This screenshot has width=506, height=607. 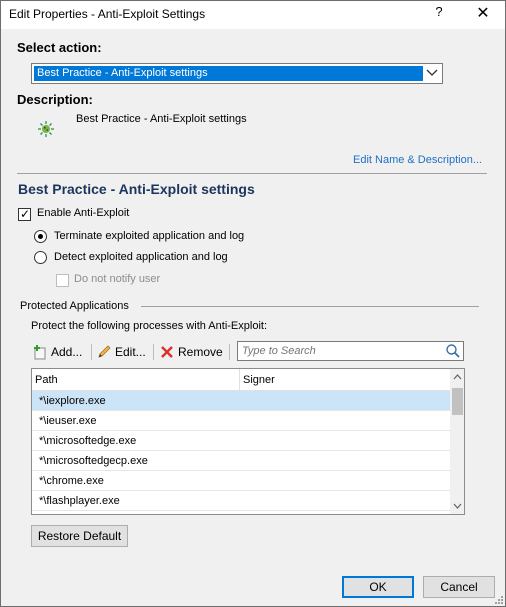 What do you see at coordinates (432, 72) in the screenshot?
I see `chevron-down-icon` at bounding box center [432, 72].